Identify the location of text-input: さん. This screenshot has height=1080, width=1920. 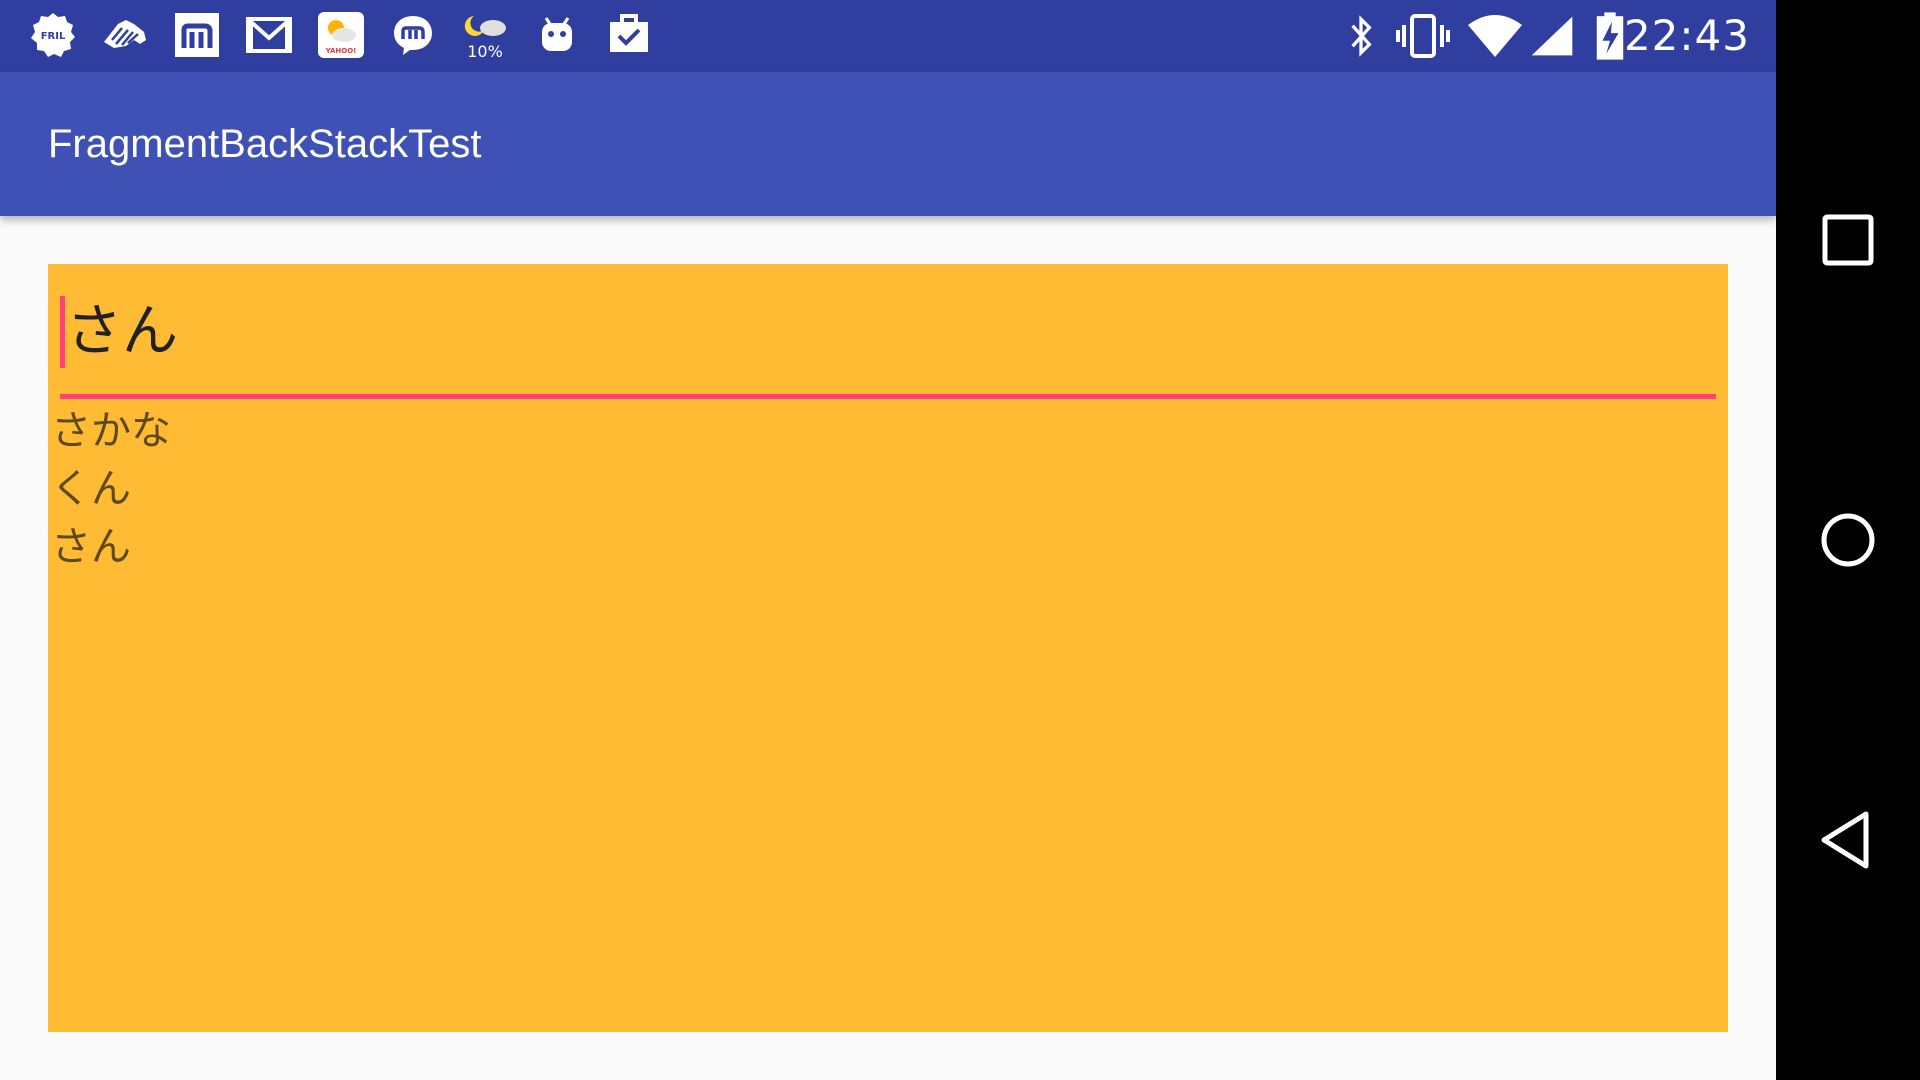
(888, 342).